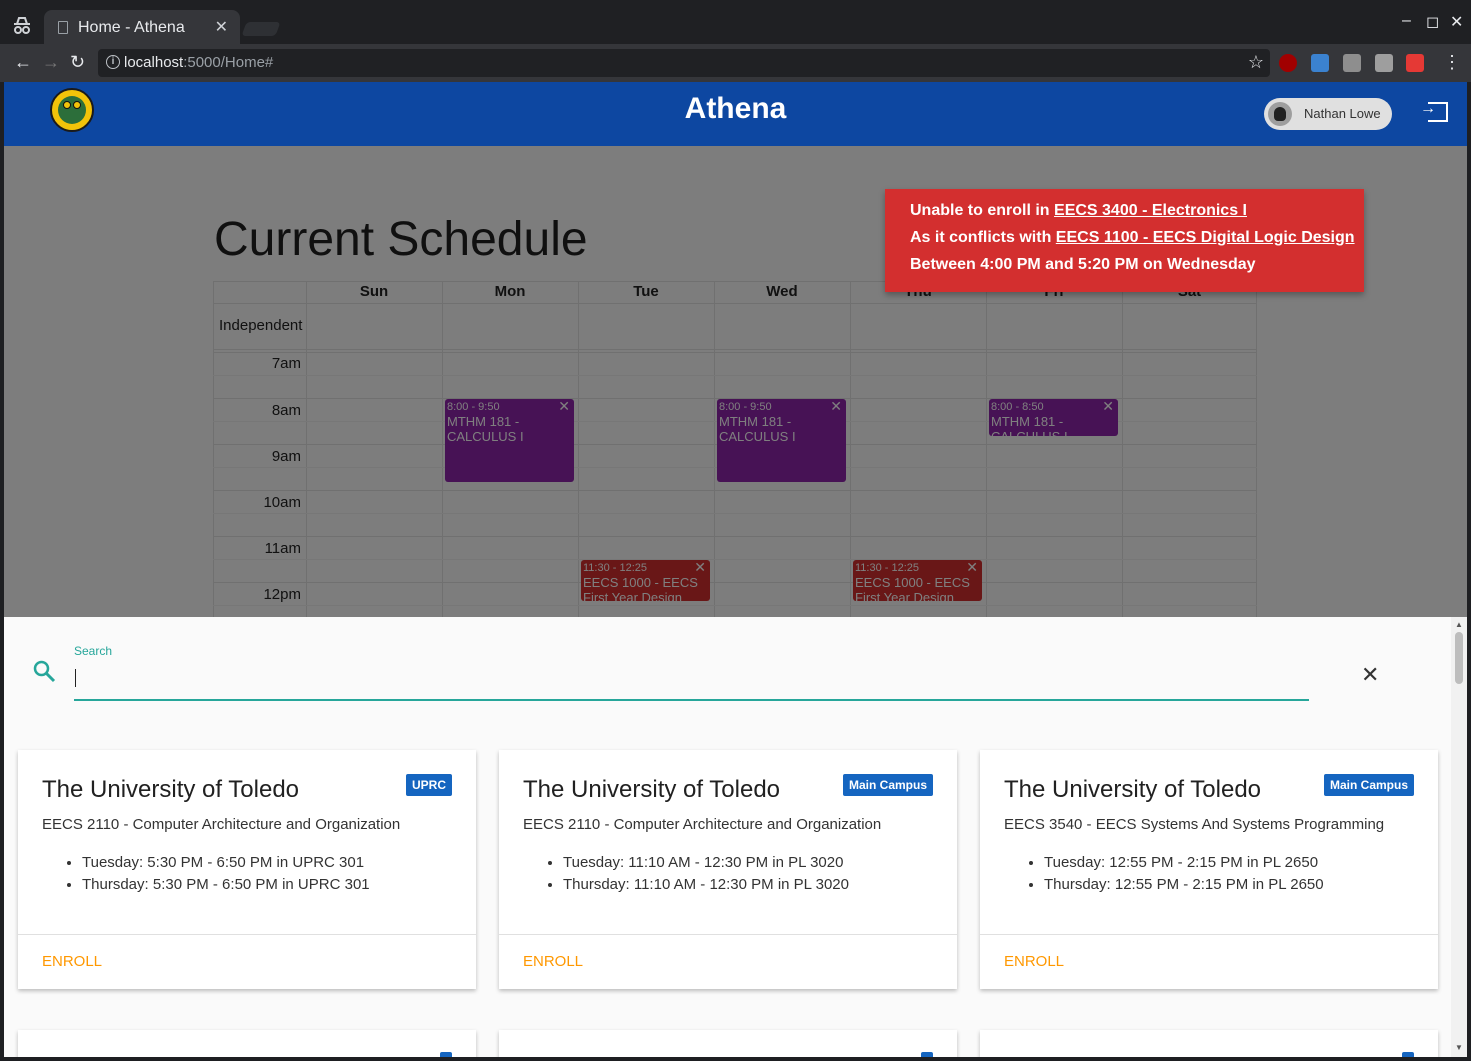 The width and height of the screenshot is (1471, 1061). I want to click on search-label: Search, so click(93, 651).